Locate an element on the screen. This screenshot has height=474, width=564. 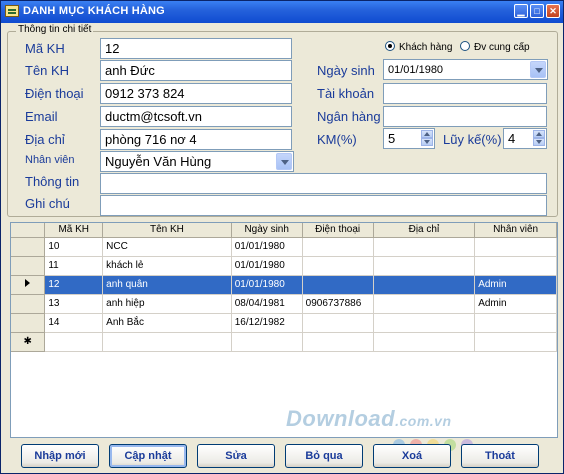
table-row: 11 khách lẻ 01/01/1980 is located at coordinates (284, 266).